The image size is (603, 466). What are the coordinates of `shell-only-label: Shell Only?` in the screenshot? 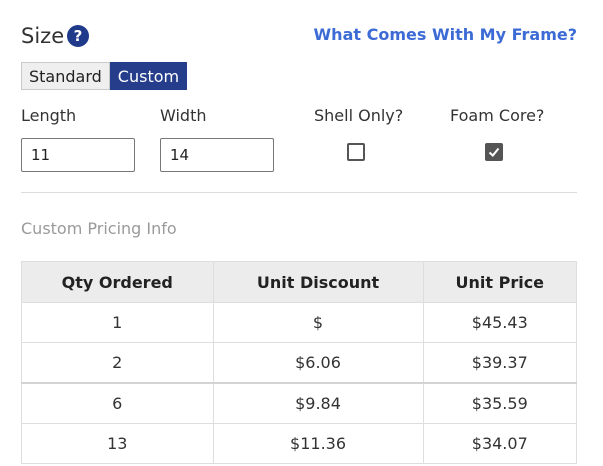 It's located at (359, 115).